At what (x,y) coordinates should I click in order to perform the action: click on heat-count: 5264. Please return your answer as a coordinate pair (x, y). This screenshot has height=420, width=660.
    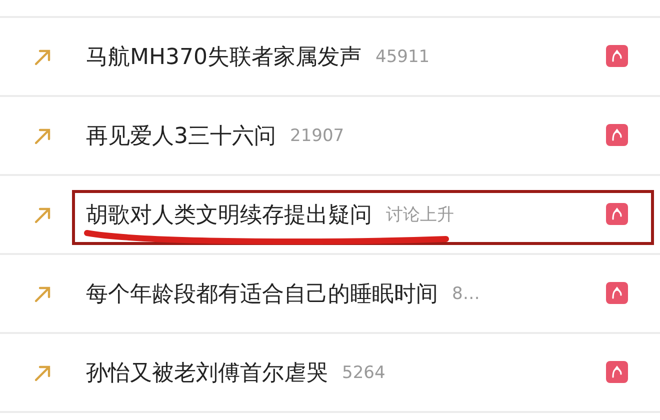
    Looking at the image, I should click on (364, 372).